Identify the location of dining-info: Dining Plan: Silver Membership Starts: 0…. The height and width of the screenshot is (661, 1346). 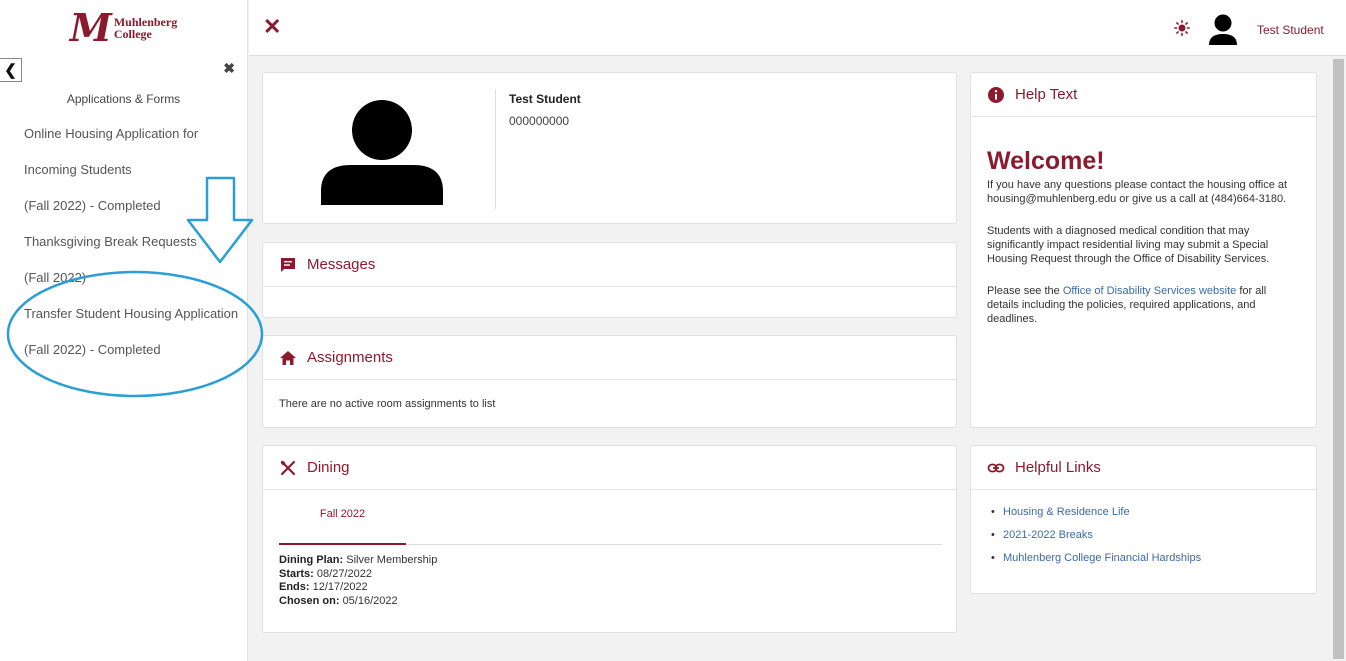
(358, 581).